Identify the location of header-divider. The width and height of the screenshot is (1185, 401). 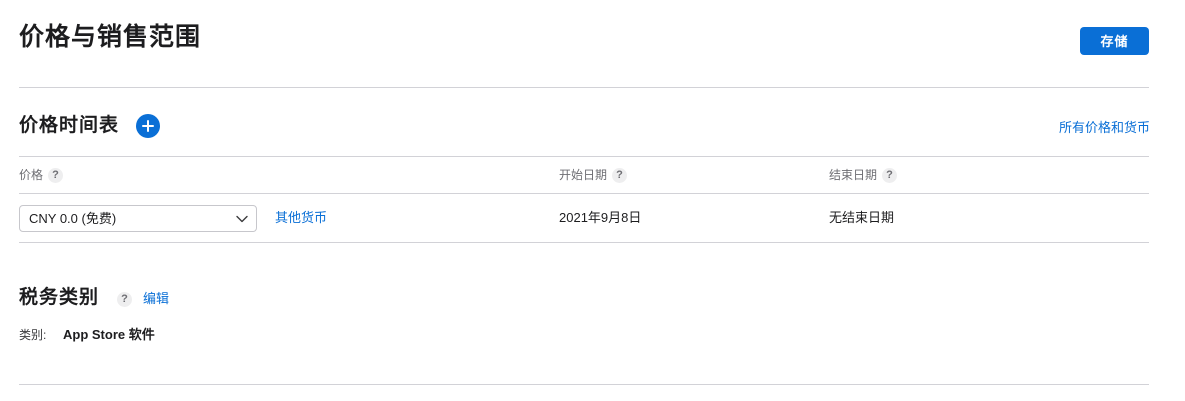
(584, 87).